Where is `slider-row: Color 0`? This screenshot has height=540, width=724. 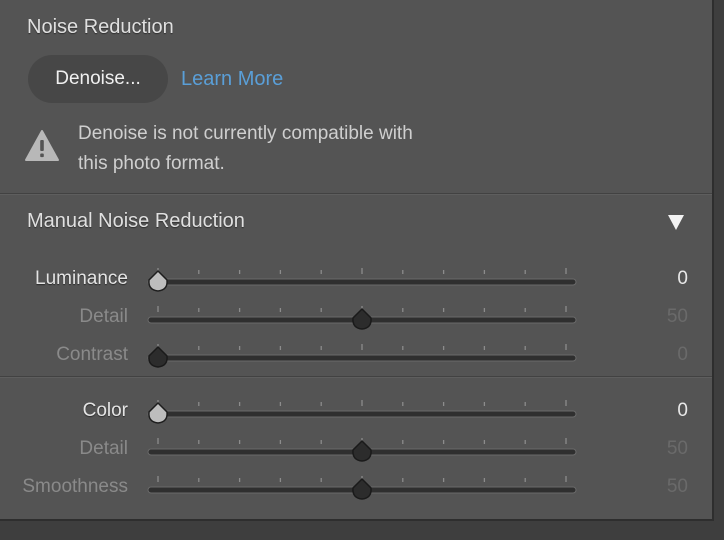
slider-row: Color 0 is located at coordinates (356, 410).